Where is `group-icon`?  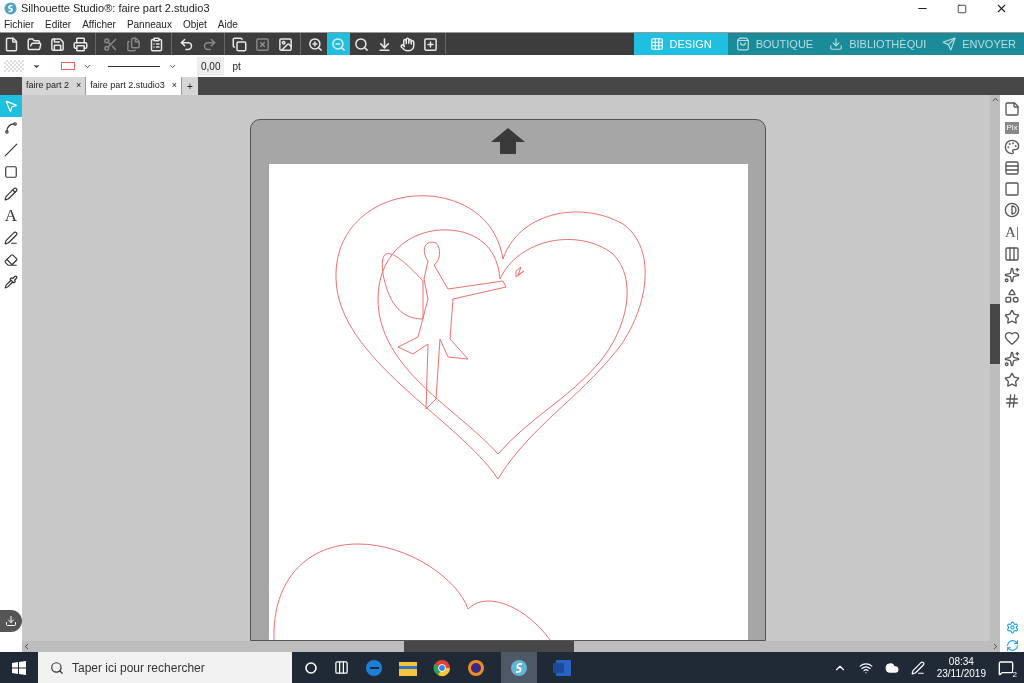 group-icon is located at coordinates (239, 44).